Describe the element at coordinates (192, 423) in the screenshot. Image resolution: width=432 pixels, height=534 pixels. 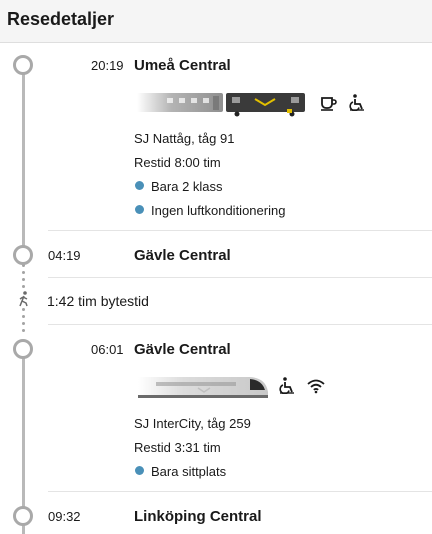
I see `train-name: SJ InterCity, tåg 259` at that location.